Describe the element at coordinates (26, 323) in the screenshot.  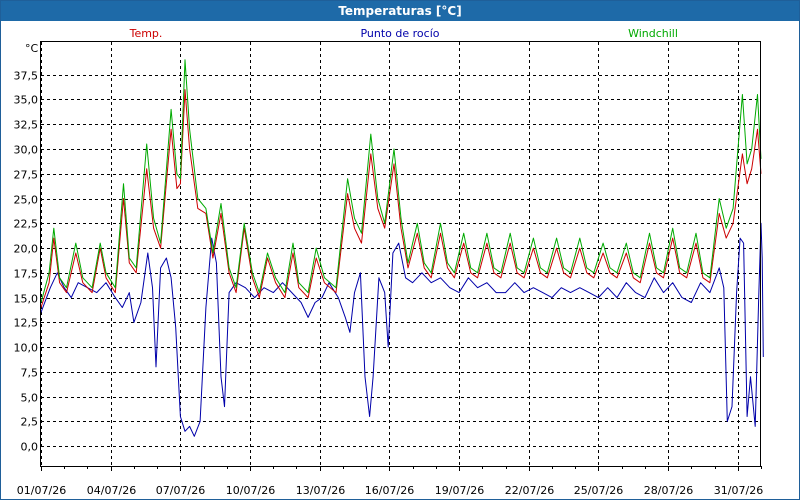
I see `y-tick-label: 12,5` at that location.